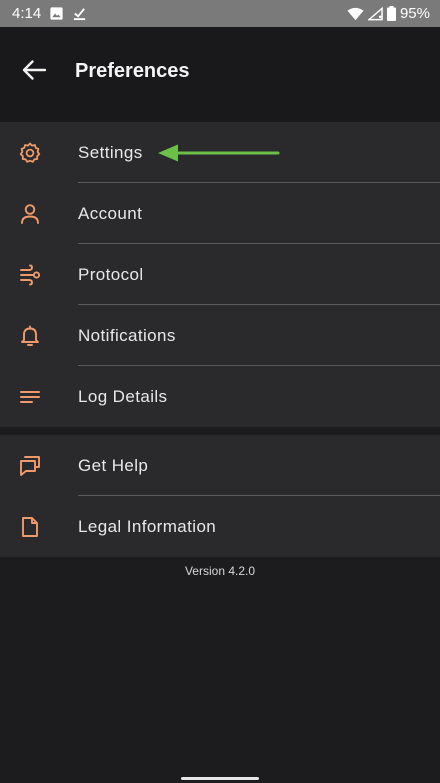  What do you see at coordinates (132, 71) in the screenshot?
I see `page-title: Preferences` at bounding box center [132, 71].